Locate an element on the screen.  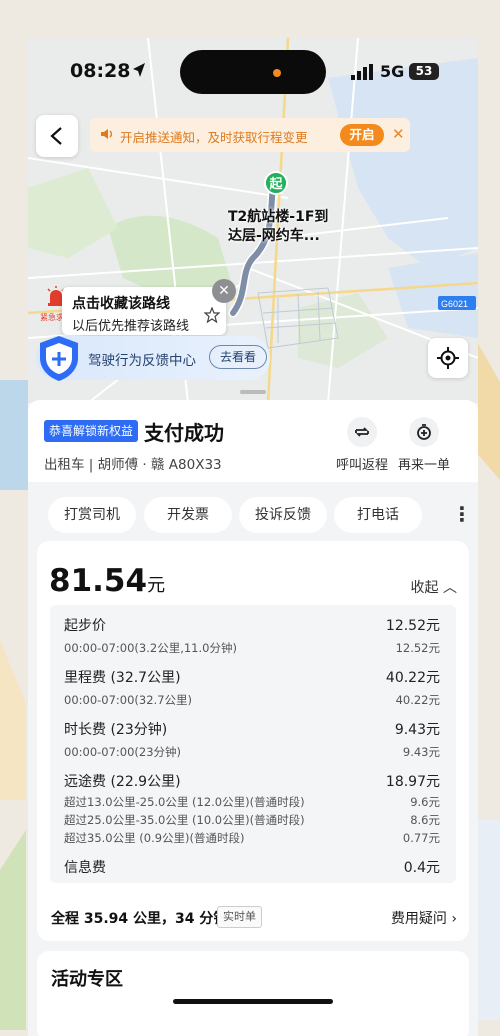
close-popup-icon: ✕ is located at coordinates (224, 291).